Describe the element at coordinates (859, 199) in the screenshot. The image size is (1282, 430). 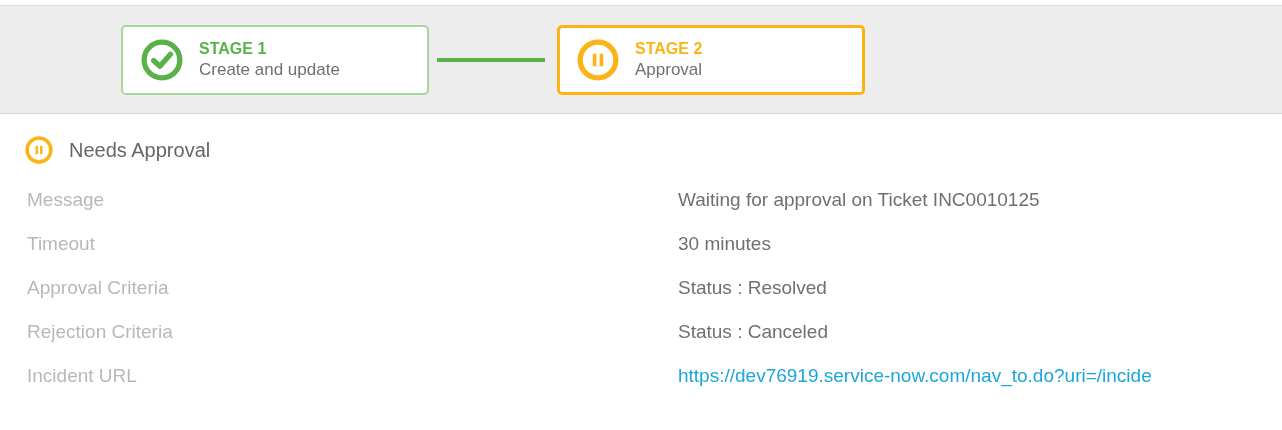
I see `field-value: Waiting for approval on Ticket INC0010125` at that location.